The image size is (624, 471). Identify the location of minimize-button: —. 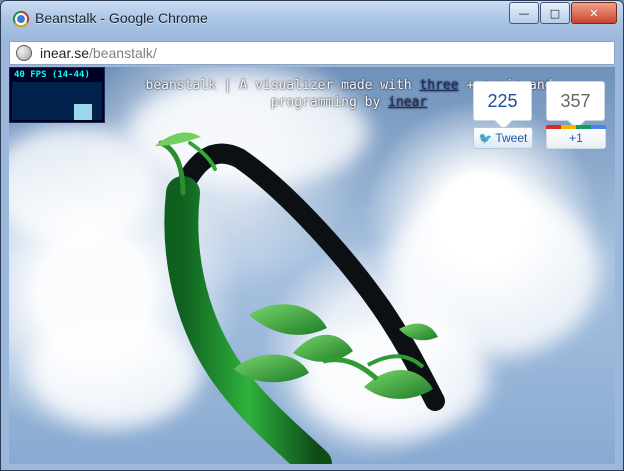
(524, 13).